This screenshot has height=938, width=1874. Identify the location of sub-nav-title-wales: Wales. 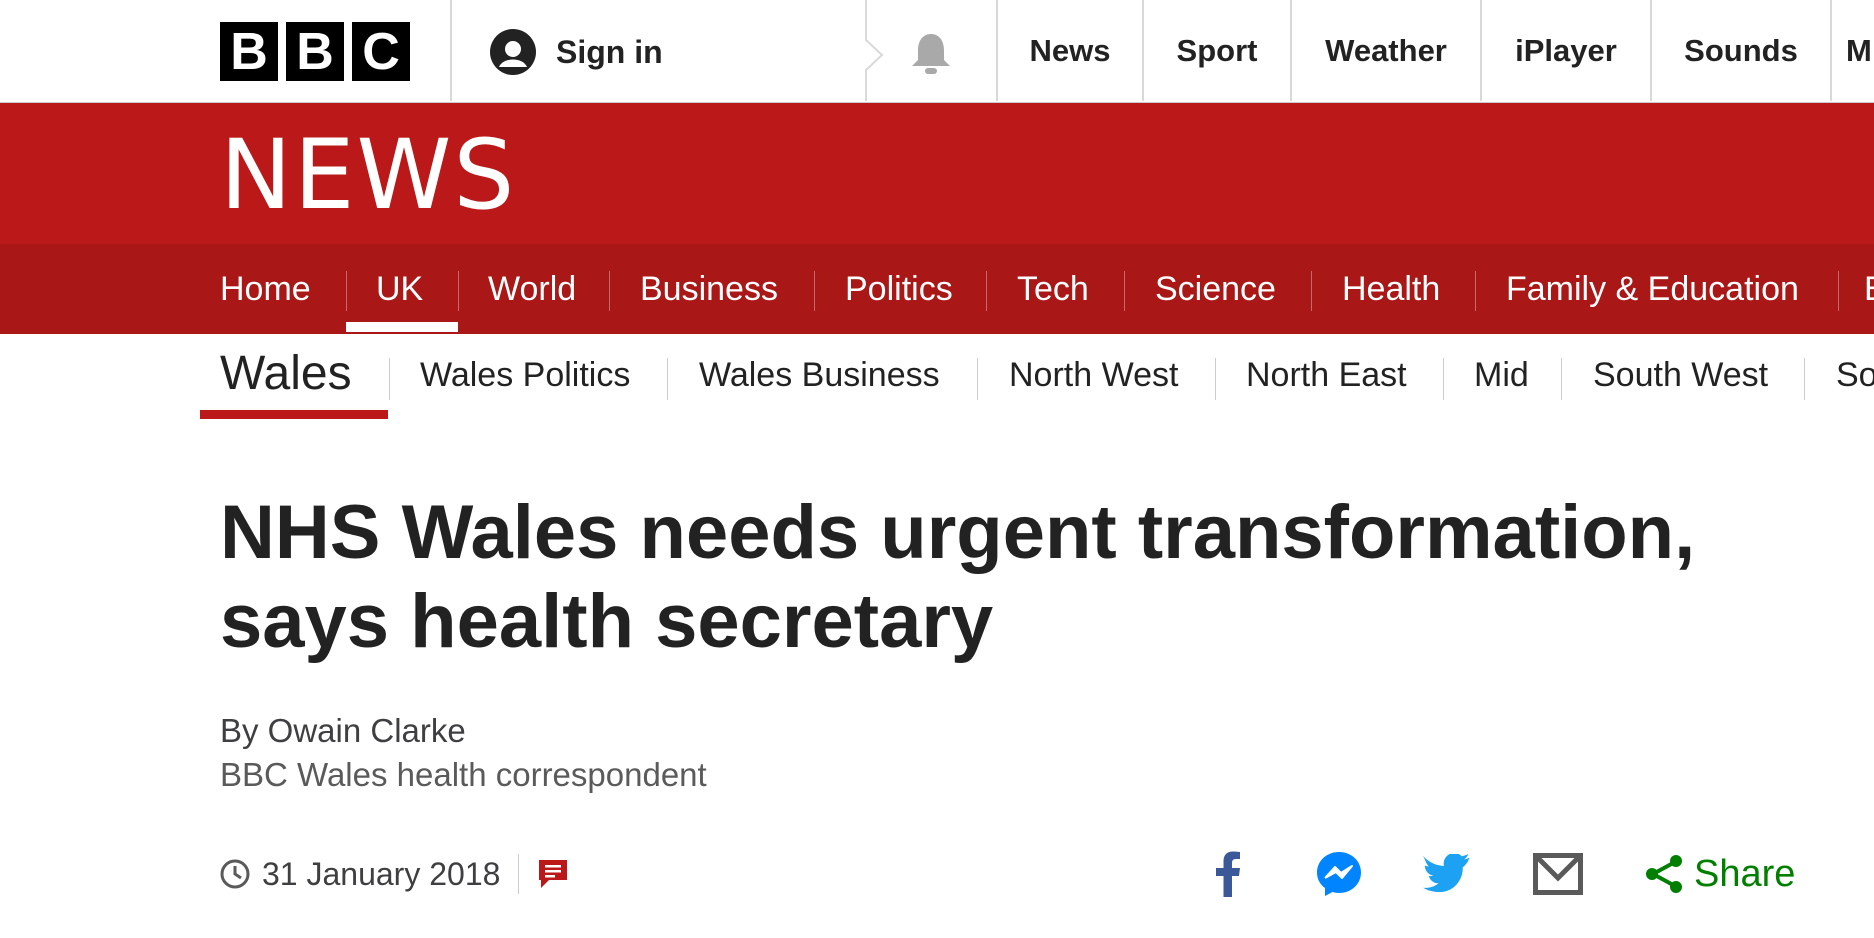
(286, 373).